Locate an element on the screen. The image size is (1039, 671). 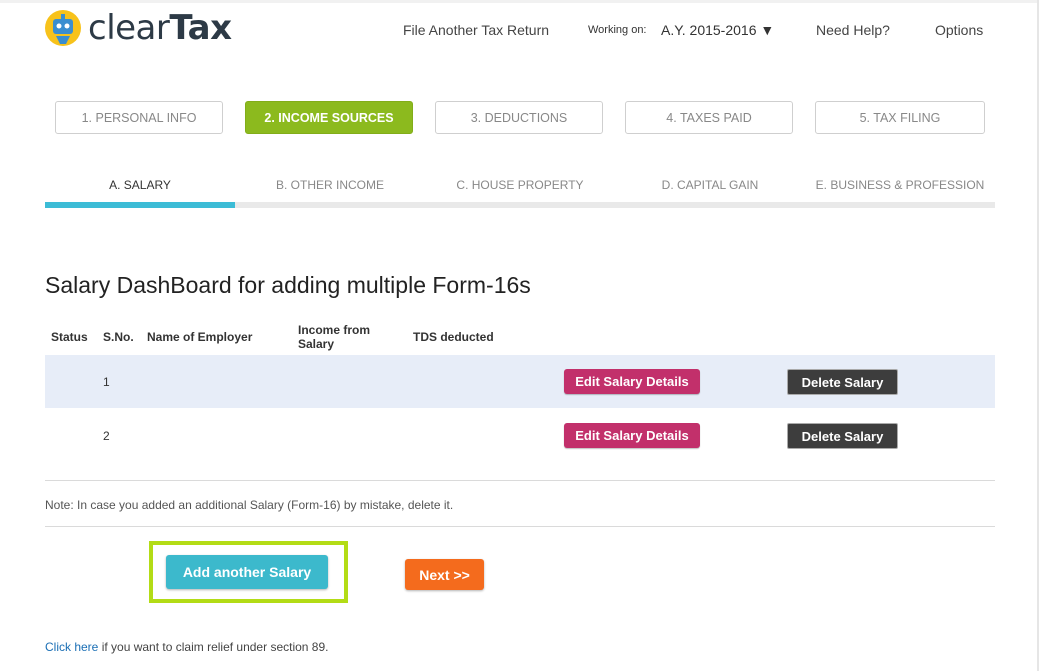
col-income-line1: Income from is located at coordinates (334, 330).